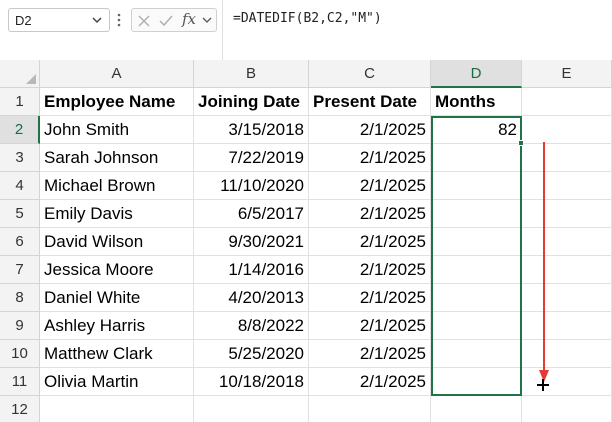  Describe the element at coordinates (476, 409) in the screenshot. I see `cell-d12` at that location.